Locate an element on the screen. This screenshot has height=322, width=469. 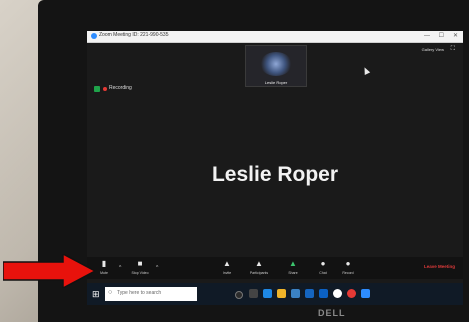
record-label: Record is located at coordinates (348, 273).